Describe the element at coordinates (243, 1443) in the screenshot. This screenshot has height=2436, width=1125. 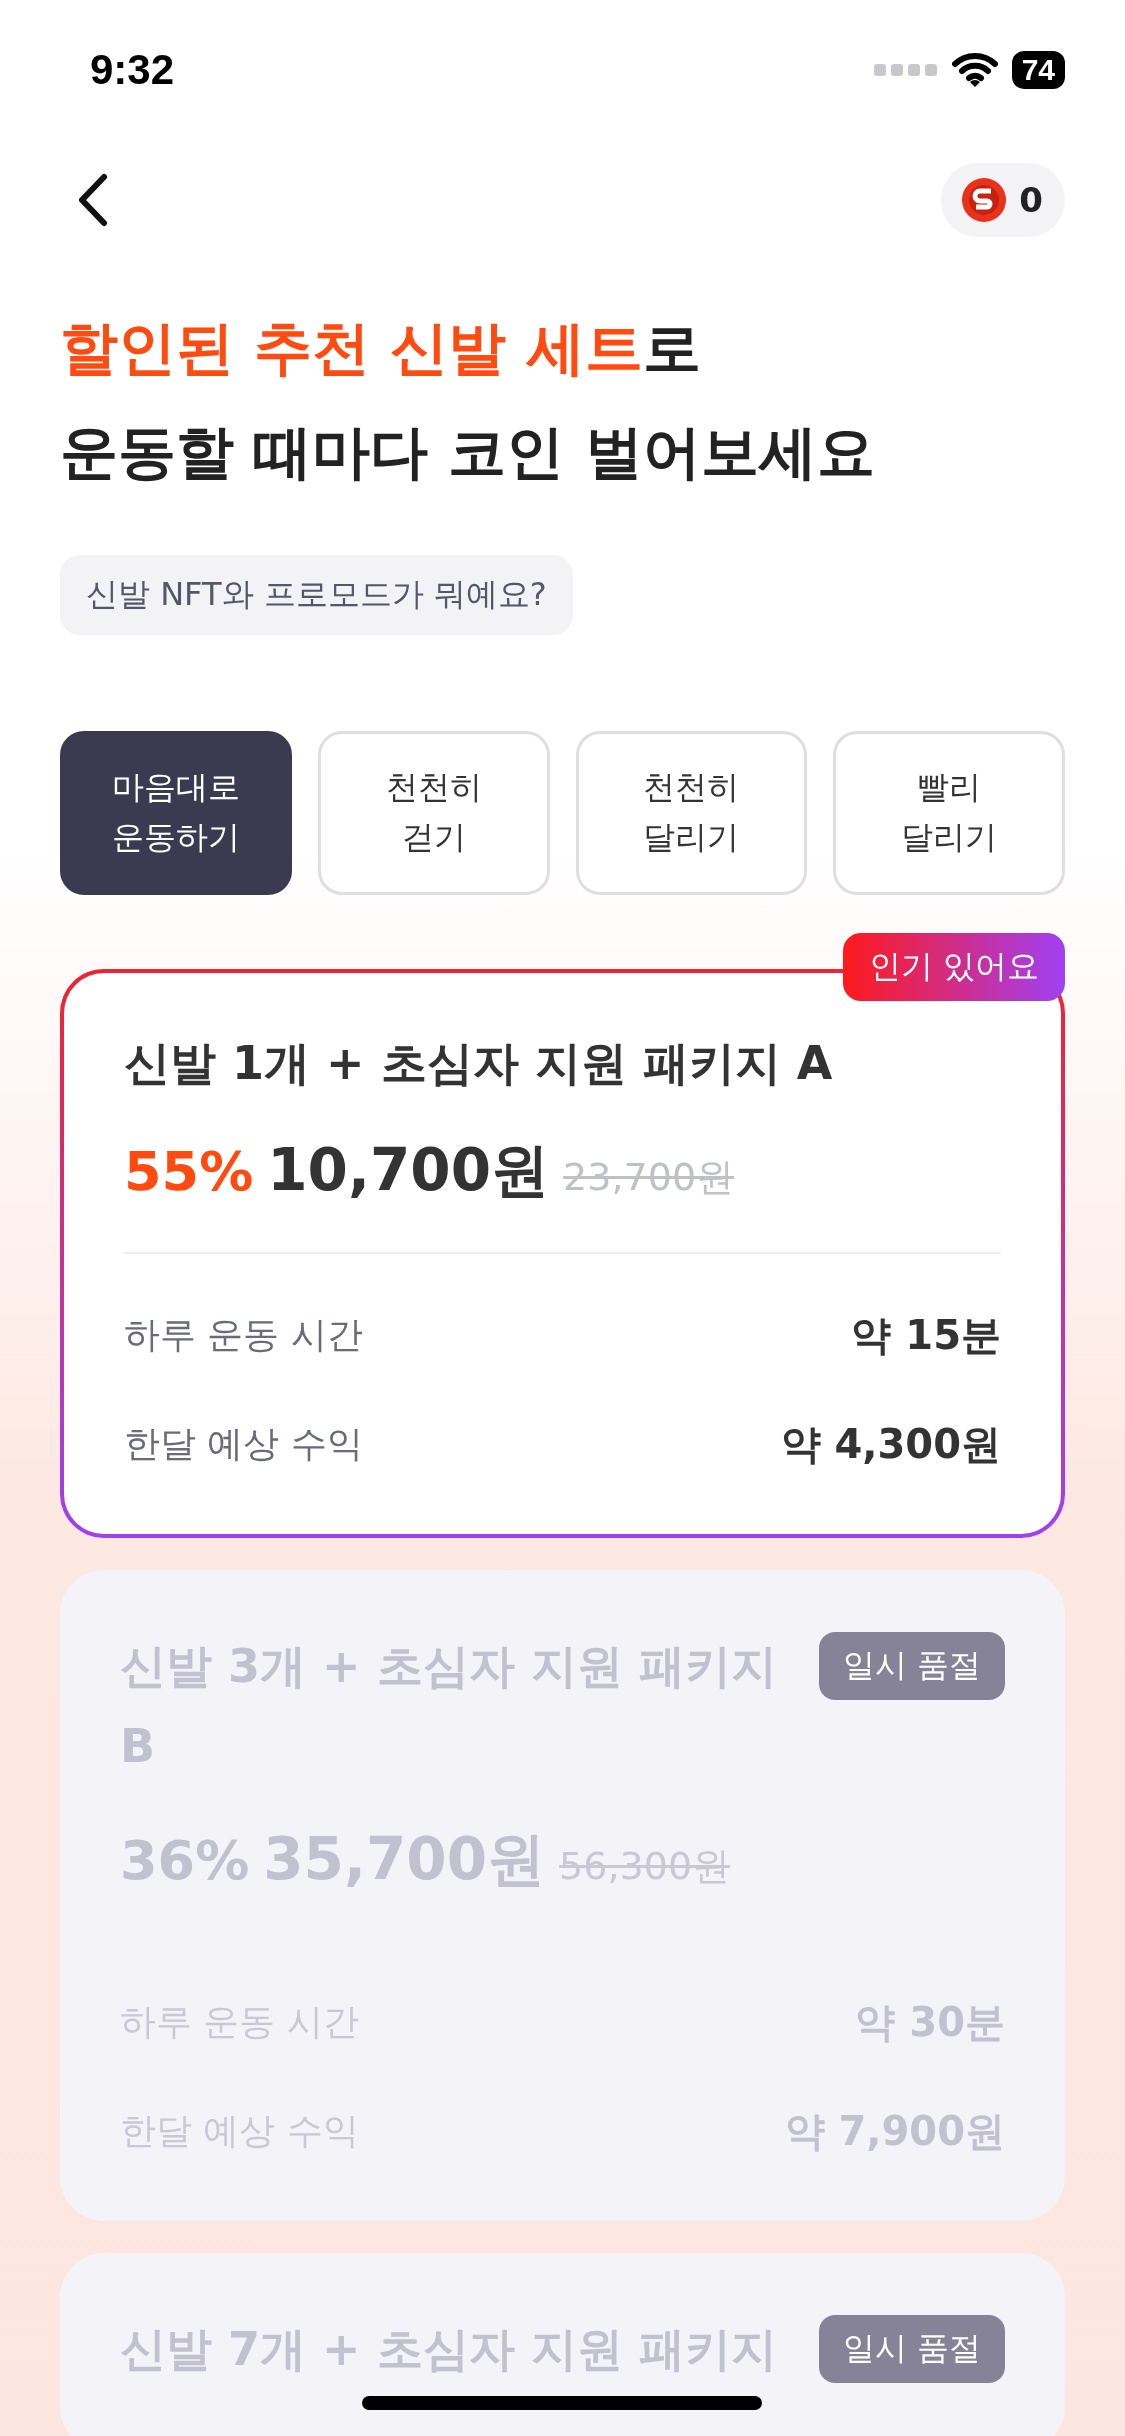
I see `detail-label: 한달 예상 수익` at that location.